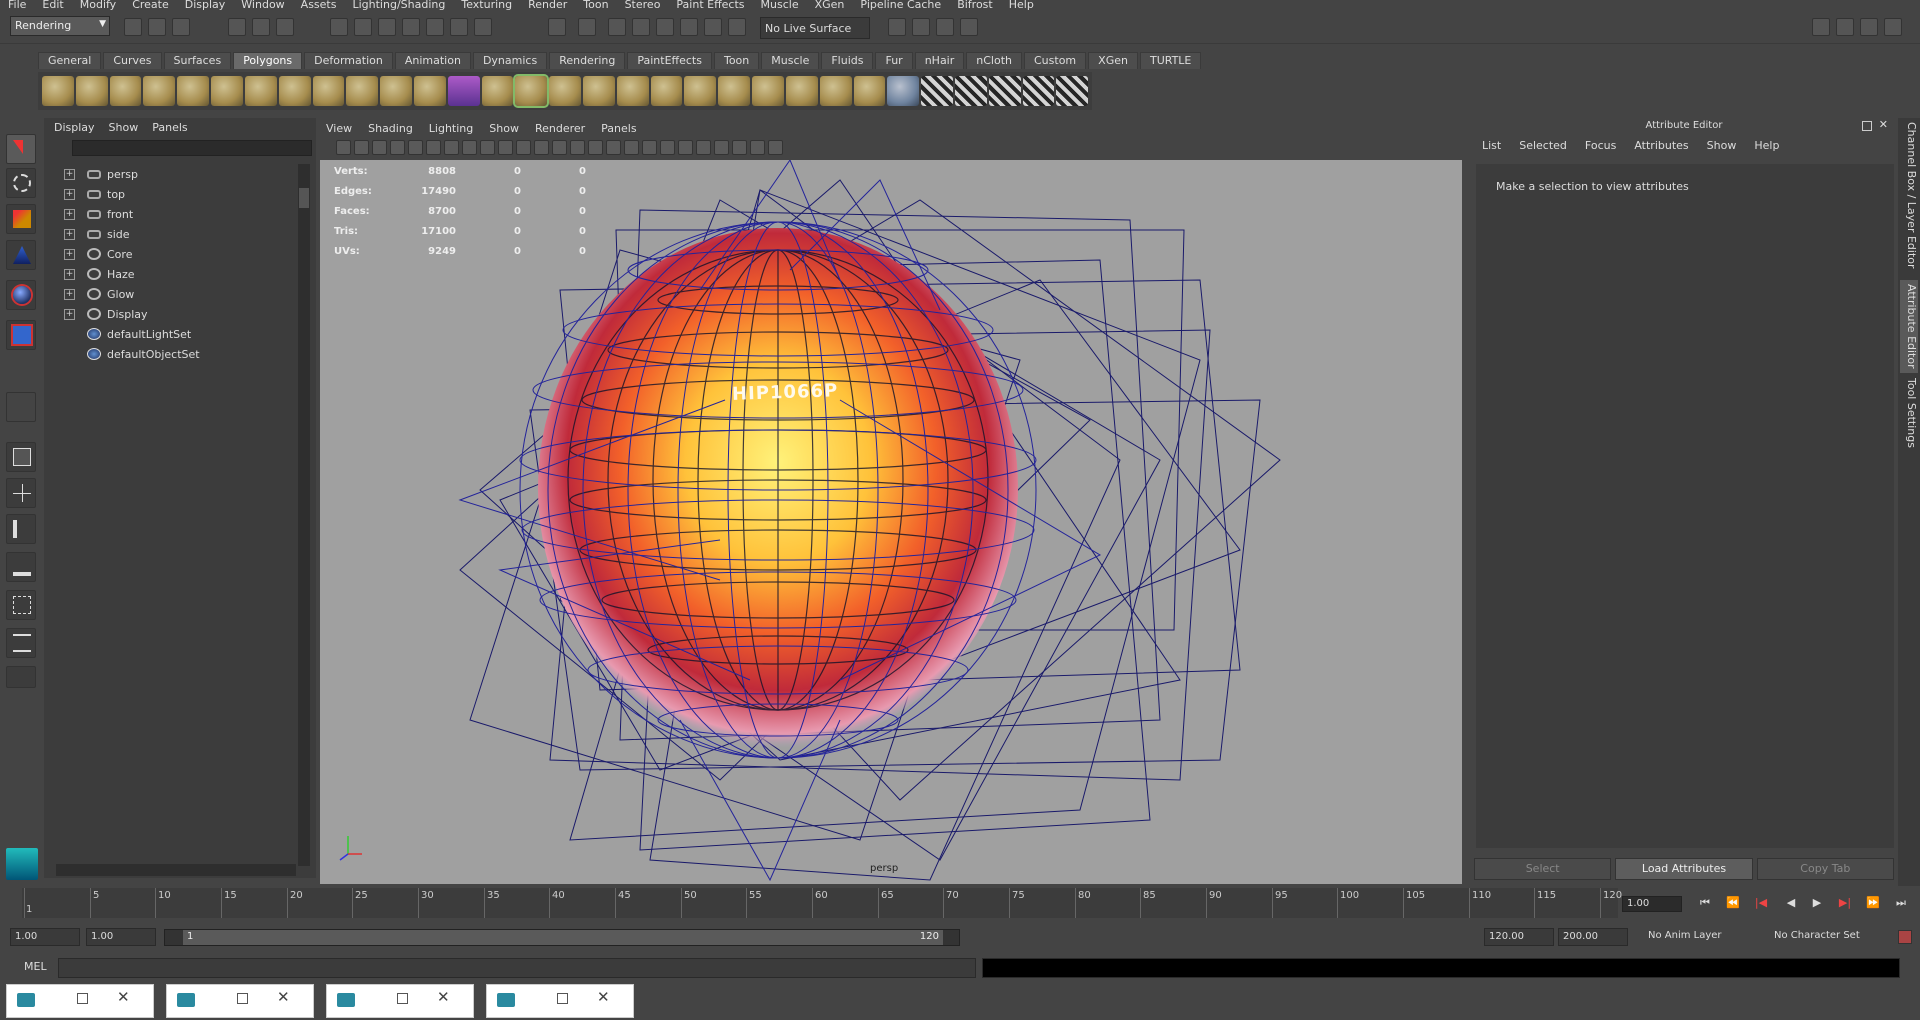  Describe the element at coordinates (994, 60) in the screenshot. I see `tab-ncloth: nCloth` at that location.